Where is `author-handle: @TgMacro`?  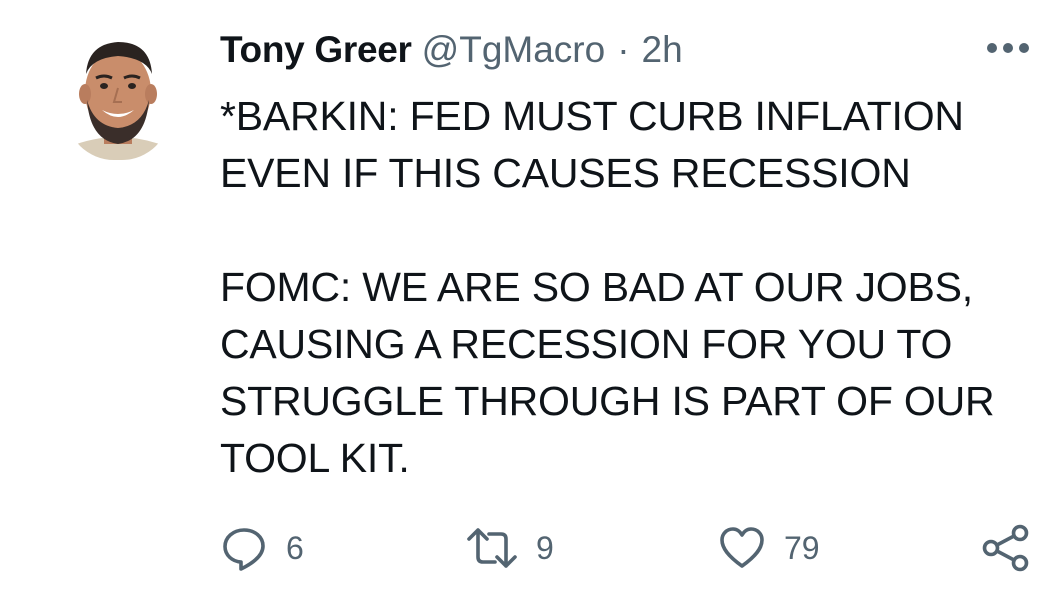
author-handle: @TgMacro is located at coordinates (514, 50).